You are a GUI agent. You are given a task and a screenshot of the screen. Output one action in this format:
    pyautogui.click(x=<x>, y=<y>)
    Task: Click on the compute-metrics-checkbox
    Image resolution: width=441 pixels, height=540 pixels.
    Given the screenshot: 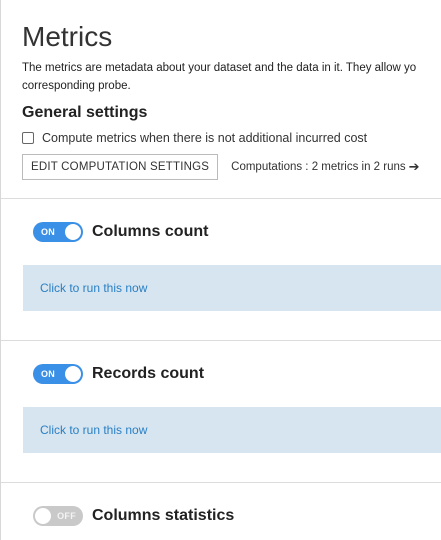 What is the action you would take?
    pyautogui.click(x=28, y=138)
    